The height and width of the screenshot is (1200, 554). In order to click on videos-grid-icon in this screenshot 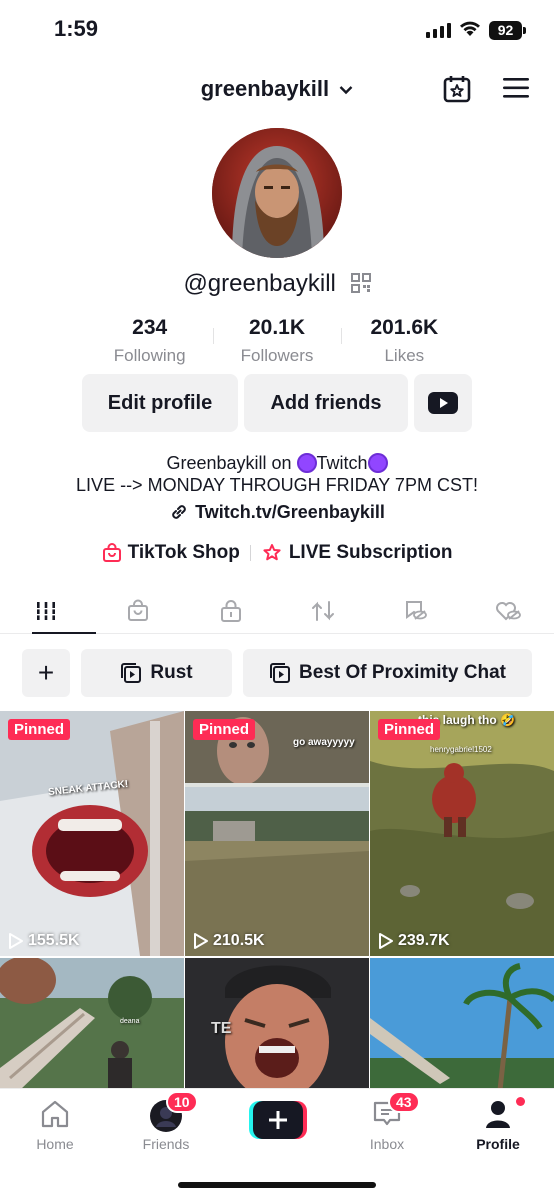, I will do `click(46, 610)`.